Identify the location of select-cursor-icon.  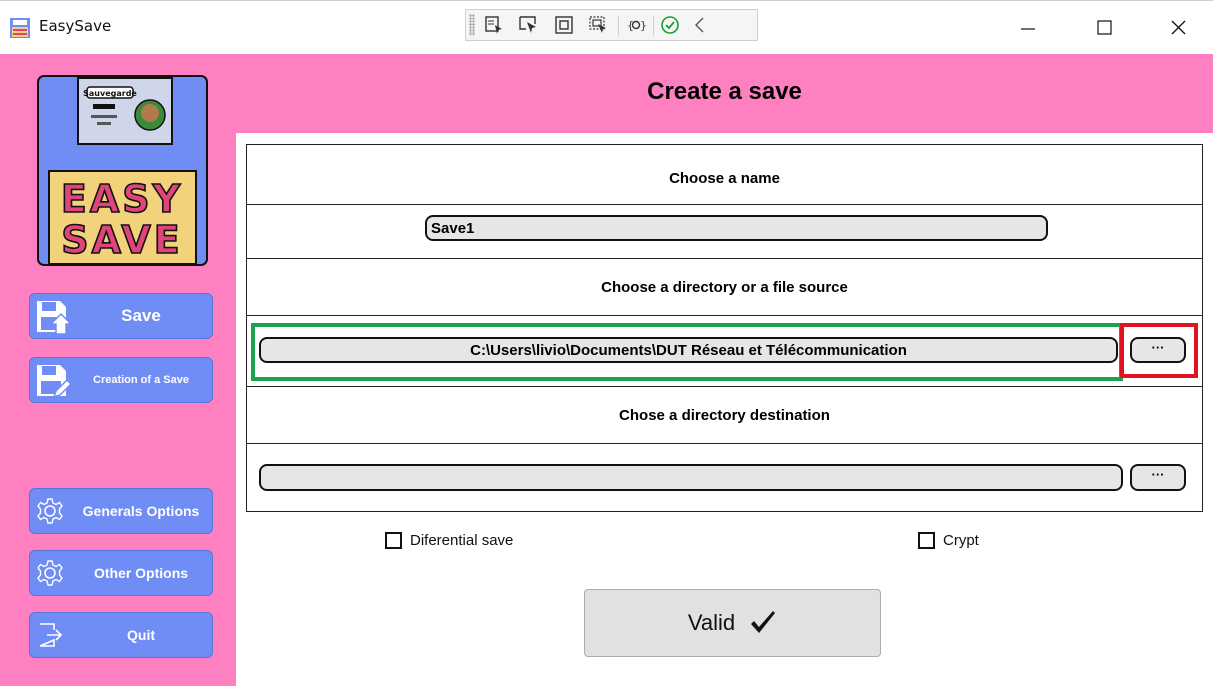
(528, 25).